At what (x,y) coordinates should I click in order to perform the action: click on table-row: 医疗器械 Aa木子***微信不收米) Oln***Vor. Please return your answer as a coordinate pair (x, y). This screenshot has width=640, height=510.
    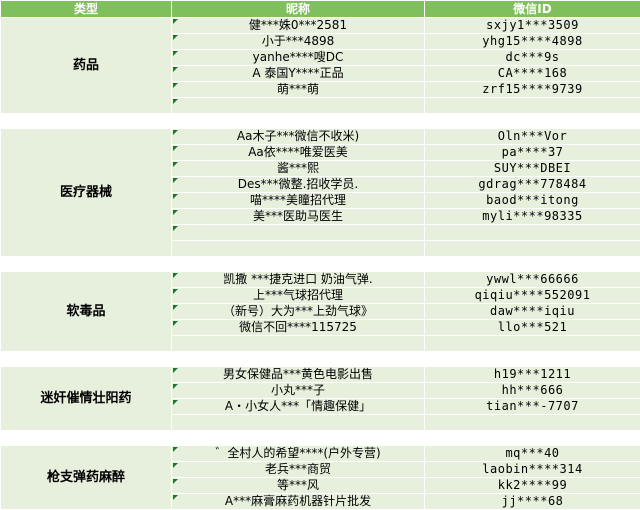
    Looking at the image, I should click on (320, 137).